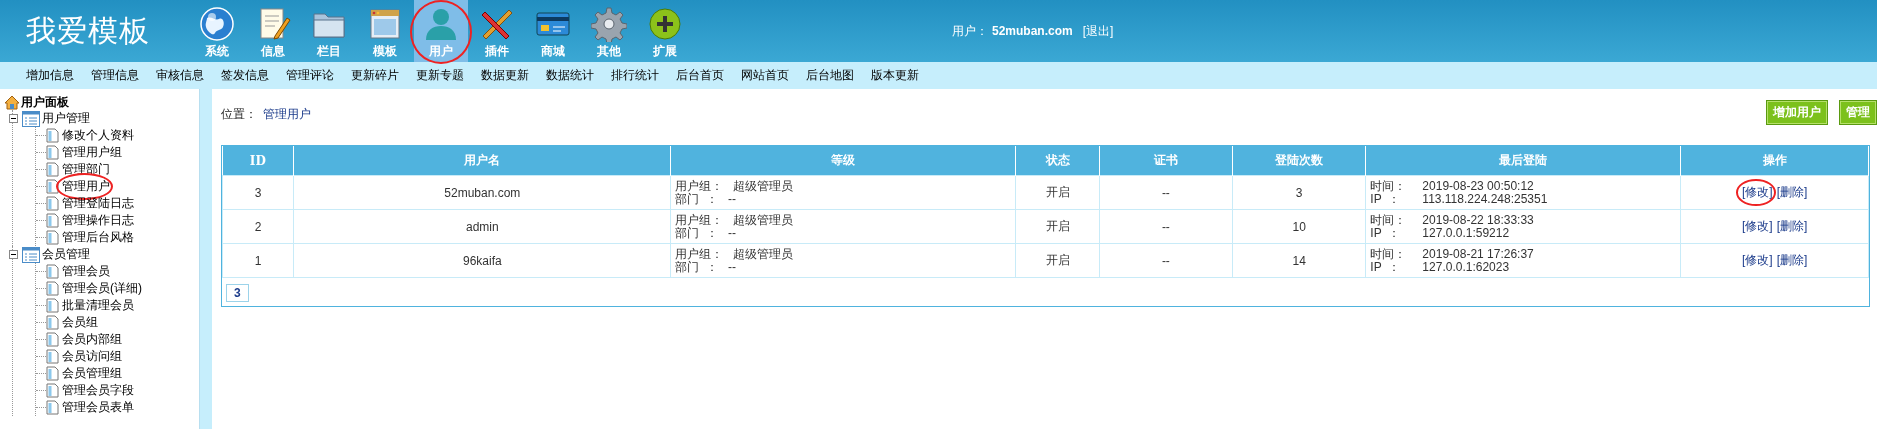 The image size is (1877, 429). What do you see at coordinates (102, 288) in the screenshot?
I see `tree-item: 管理会员(详细)` at bounding box center [102, 288].